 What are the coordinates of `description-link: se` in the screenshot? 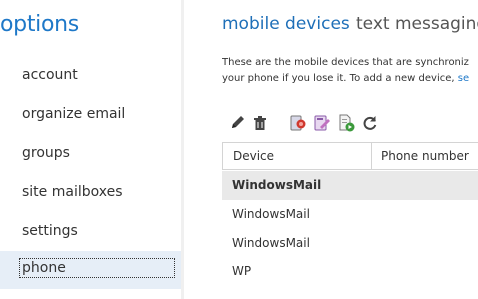 It's located at (463, 78).